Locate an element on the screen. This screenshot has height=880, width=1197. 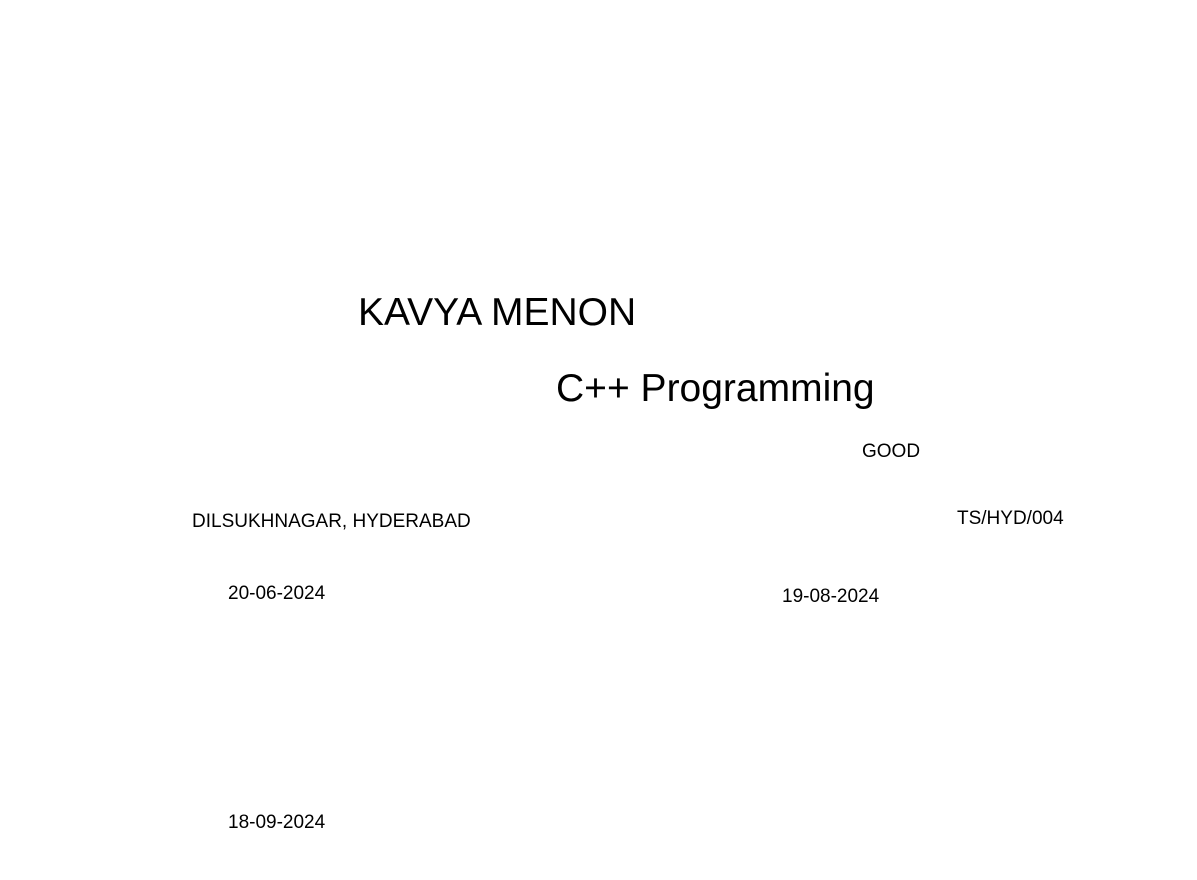
issue-date: 18-09-2024 is located at coordinates (277, 822).